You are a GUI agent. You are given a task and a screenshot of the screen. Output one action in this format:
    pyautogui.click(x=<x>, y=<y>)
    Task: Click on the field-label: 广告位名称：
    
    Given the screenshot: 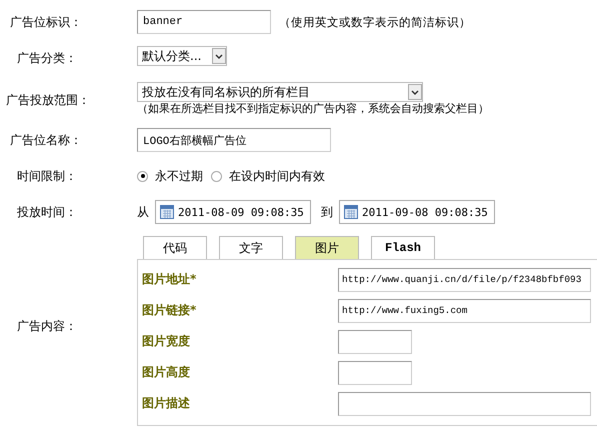 What is the action you would take?
    pyautogui.click(x=46, y=140)
    